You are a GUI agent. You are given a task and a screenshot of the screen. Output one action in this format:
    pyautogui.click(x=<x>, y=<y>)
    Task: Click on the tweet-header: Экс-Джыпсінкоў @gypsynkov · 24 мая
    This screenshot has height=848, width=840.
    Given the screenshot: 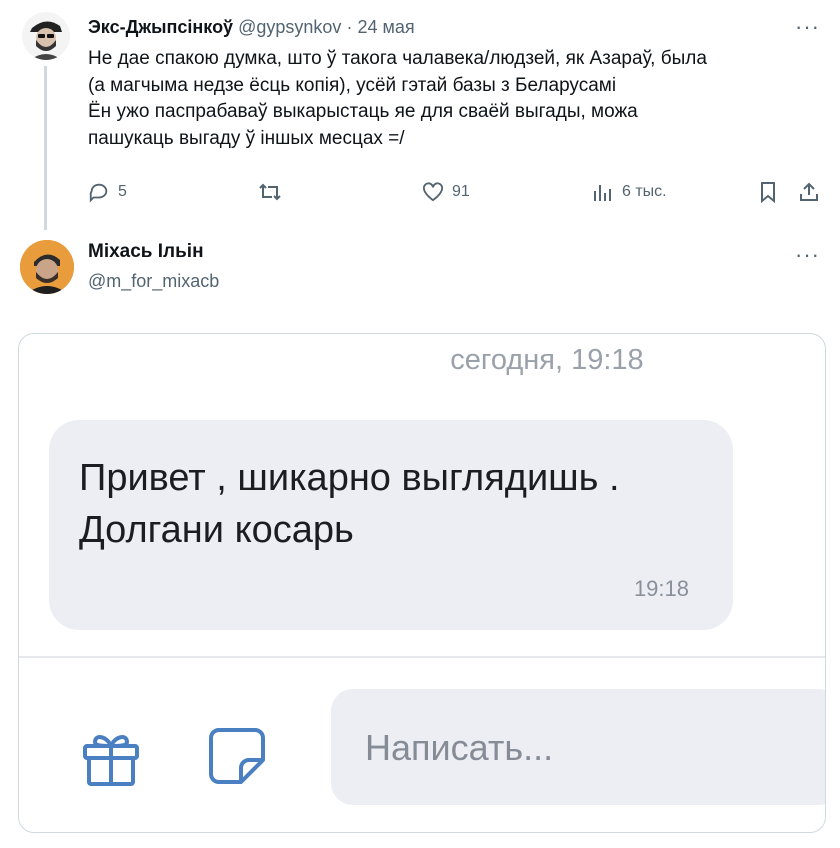 What is the action you would take?
    pyautogui.click(x=251, y=27)
    